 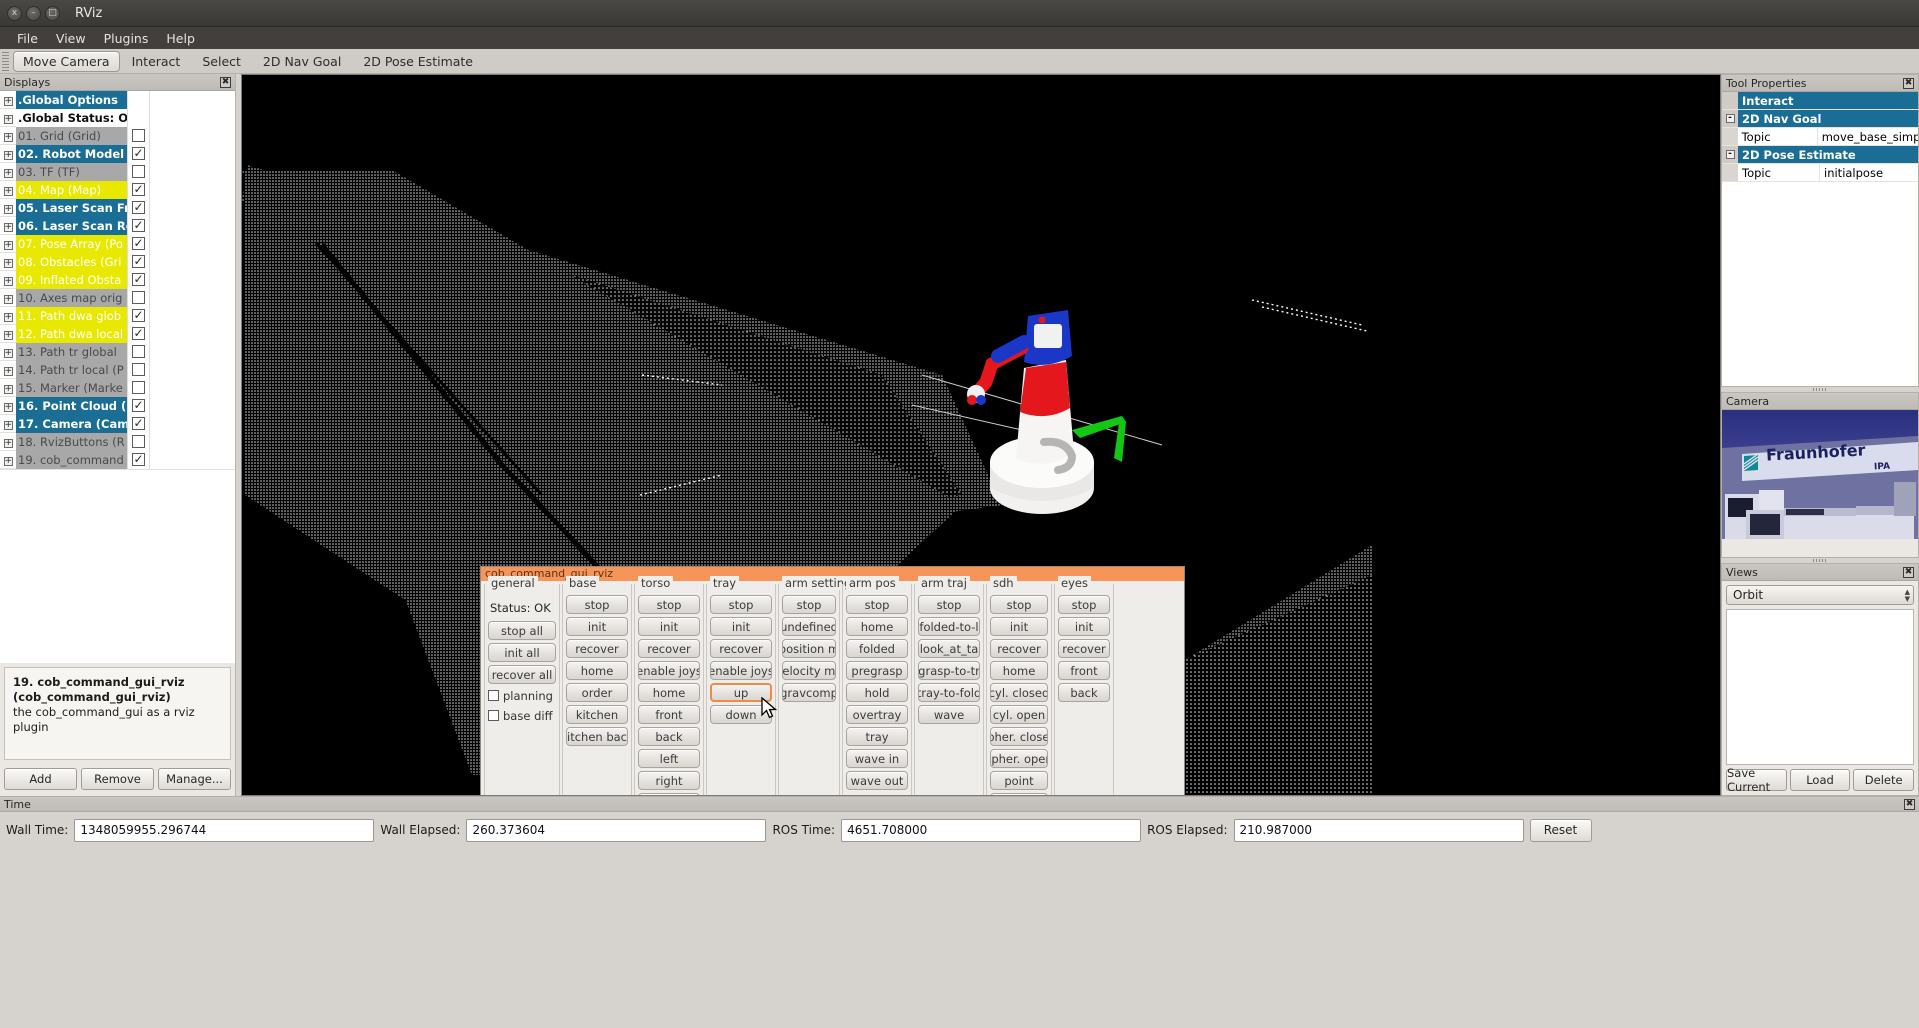 What do you see at coordinates (117, 423) in the screenshot?
I see `display-row: +17. Camera (Cam ✓` at bounding box center [117, 423].